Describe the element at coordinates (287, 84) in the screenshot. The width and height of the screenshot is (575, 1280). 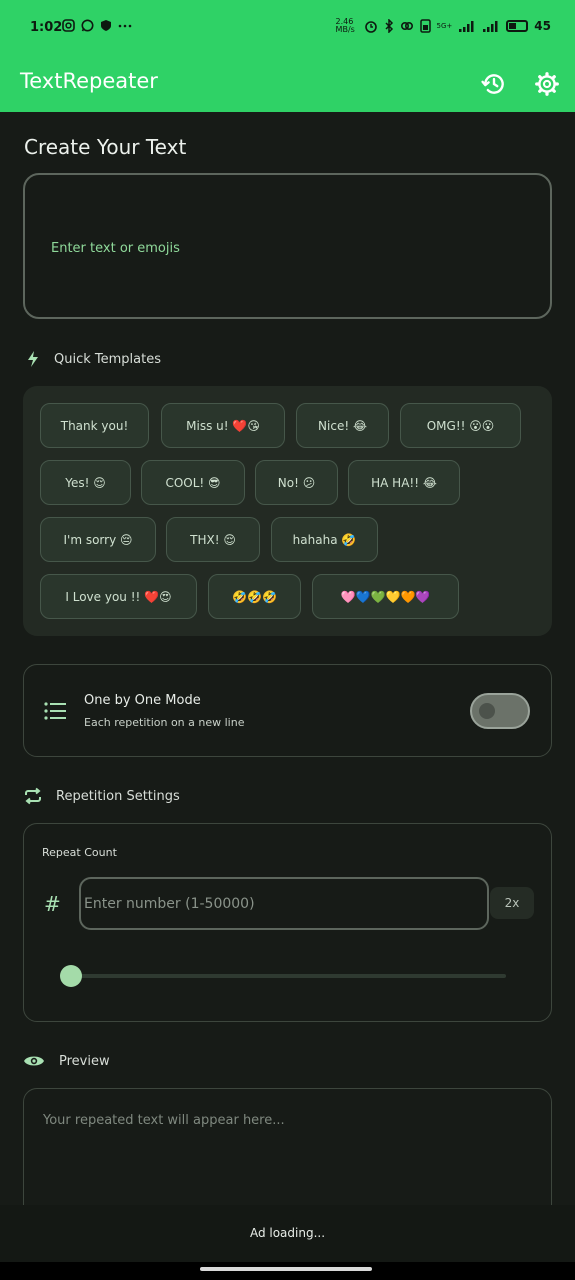
I see `app-bar: TextRepeater` at that location.